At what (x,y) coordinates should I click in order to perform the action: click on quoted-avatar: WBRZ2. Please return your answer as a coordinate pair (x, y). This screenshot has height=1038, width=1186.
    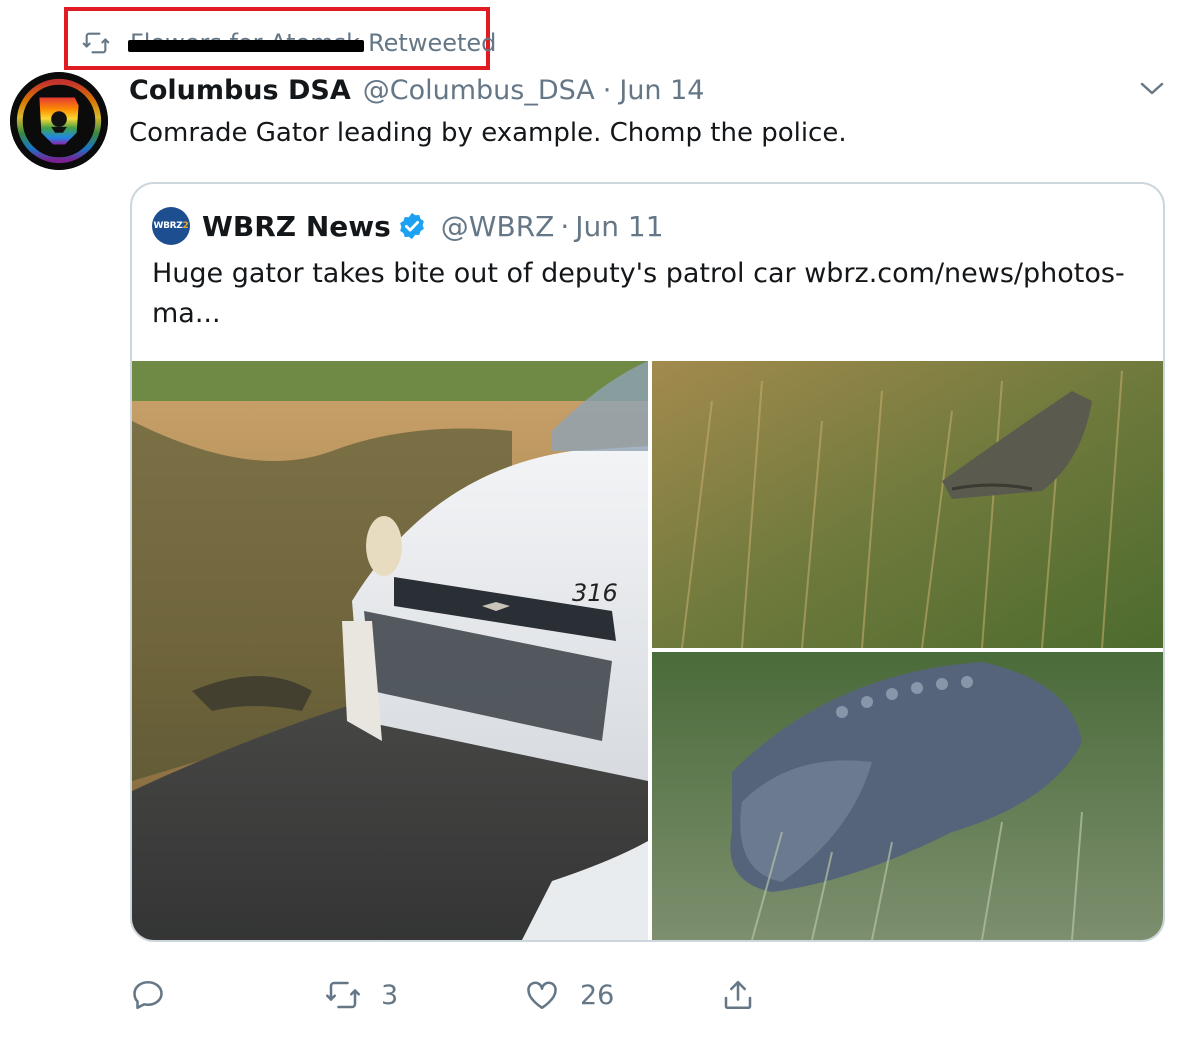
    Looking at the image, I should click on (171, 226).